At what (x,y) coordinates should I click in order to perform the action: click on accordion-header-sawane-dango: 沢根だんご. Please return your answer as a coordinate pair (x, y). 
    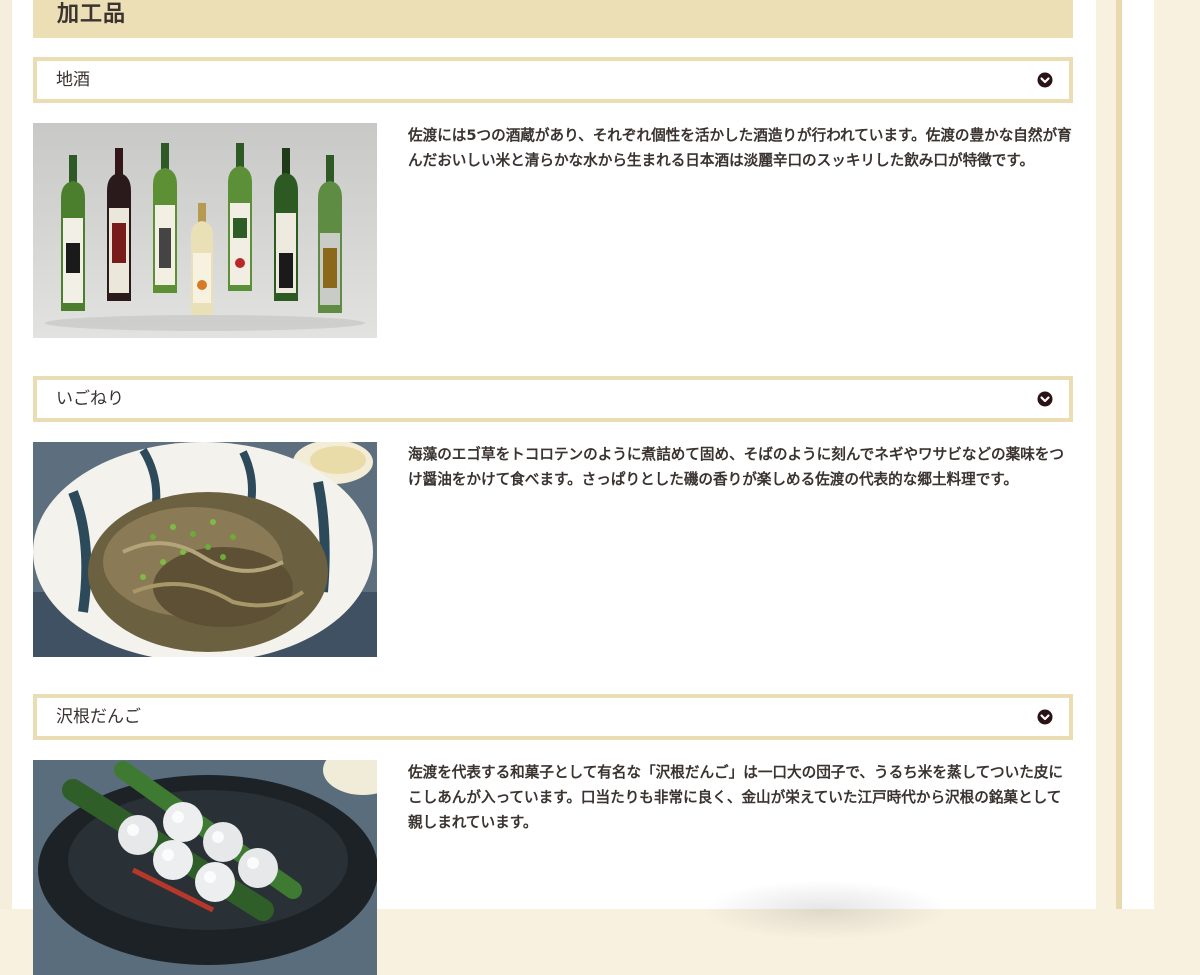
    Looking at the image, I should click on (553, 717).